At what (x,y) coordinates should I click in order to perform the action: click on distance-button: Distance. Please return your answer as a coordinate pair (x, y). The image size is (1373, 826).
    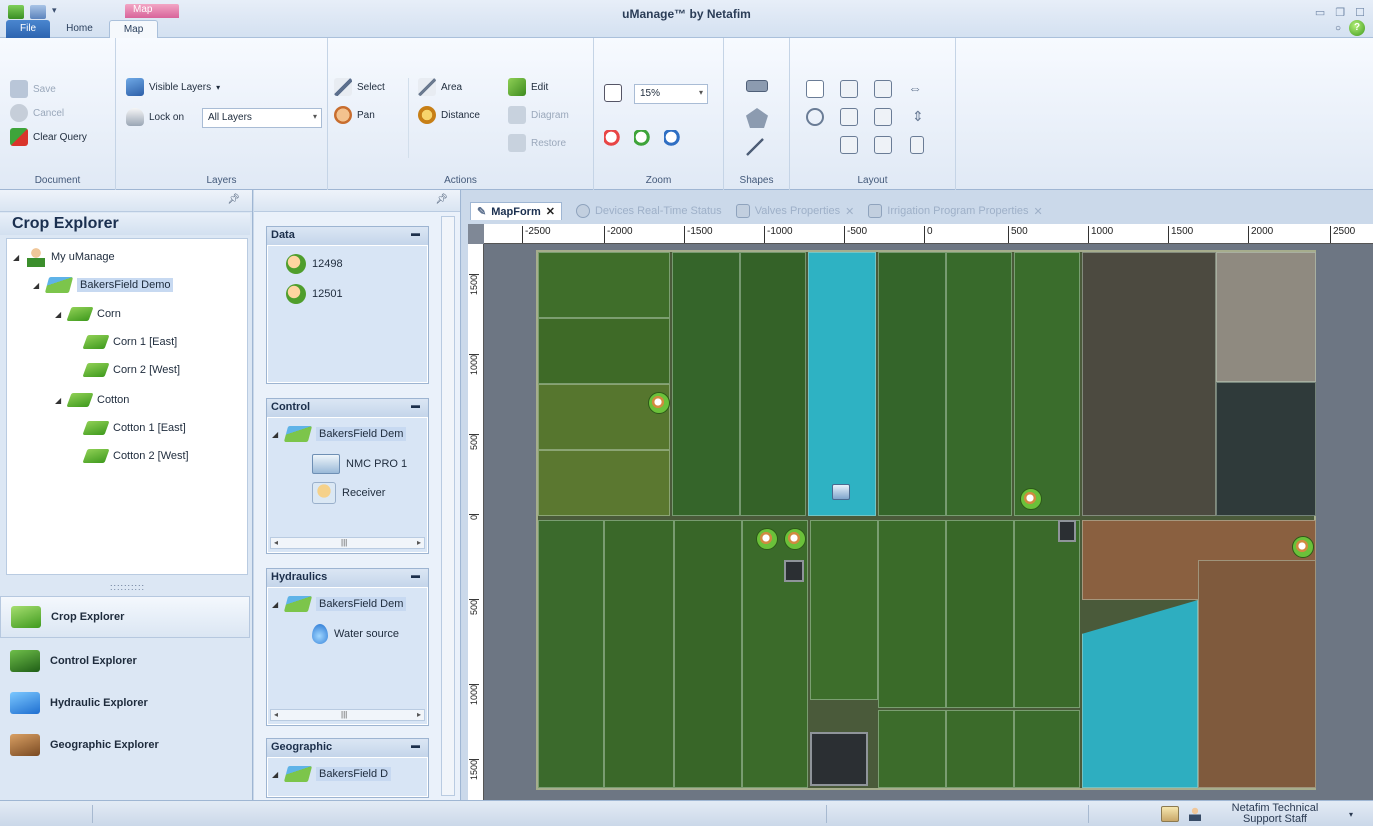
    Looking at the image, I should click on (449, 115).